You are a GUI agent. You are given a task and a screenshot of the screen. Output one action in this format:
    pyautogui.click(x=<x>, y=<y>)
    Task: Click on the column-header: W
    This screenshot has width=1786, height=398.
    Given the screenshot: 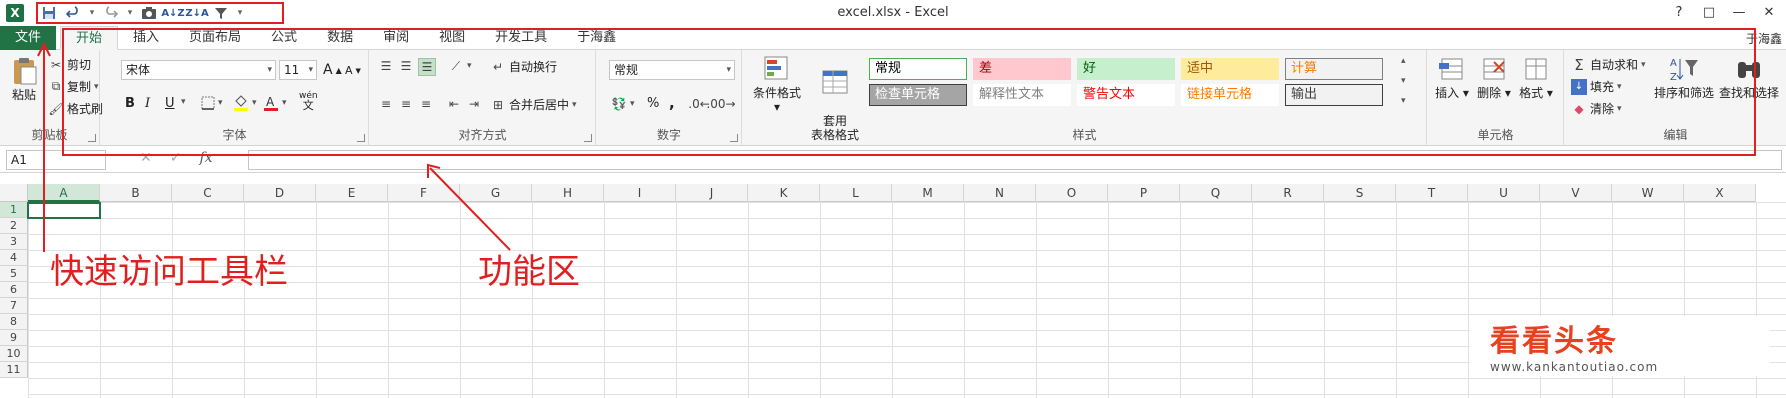 What is the action you would take?
    pyautogui.click(x=1648, y=193)
    